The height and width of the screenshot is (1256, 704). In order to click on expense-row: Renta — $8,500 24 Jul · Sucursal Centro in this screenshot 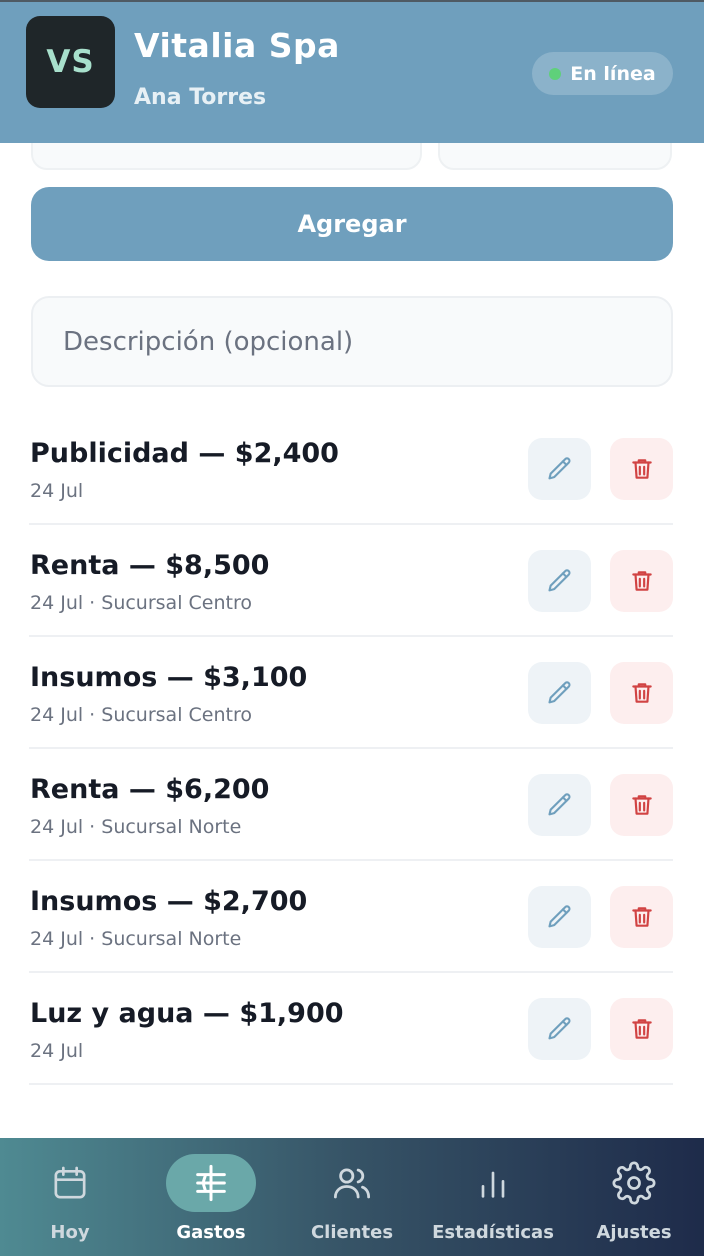, I will do `click(351, 581)`.